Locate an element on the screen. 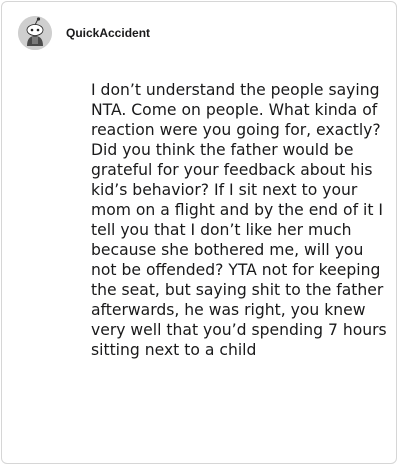 Image resolution: width=400 pixels, height=467 pixels. comment-header: QuickAccident is located at coordinates (84, 33).